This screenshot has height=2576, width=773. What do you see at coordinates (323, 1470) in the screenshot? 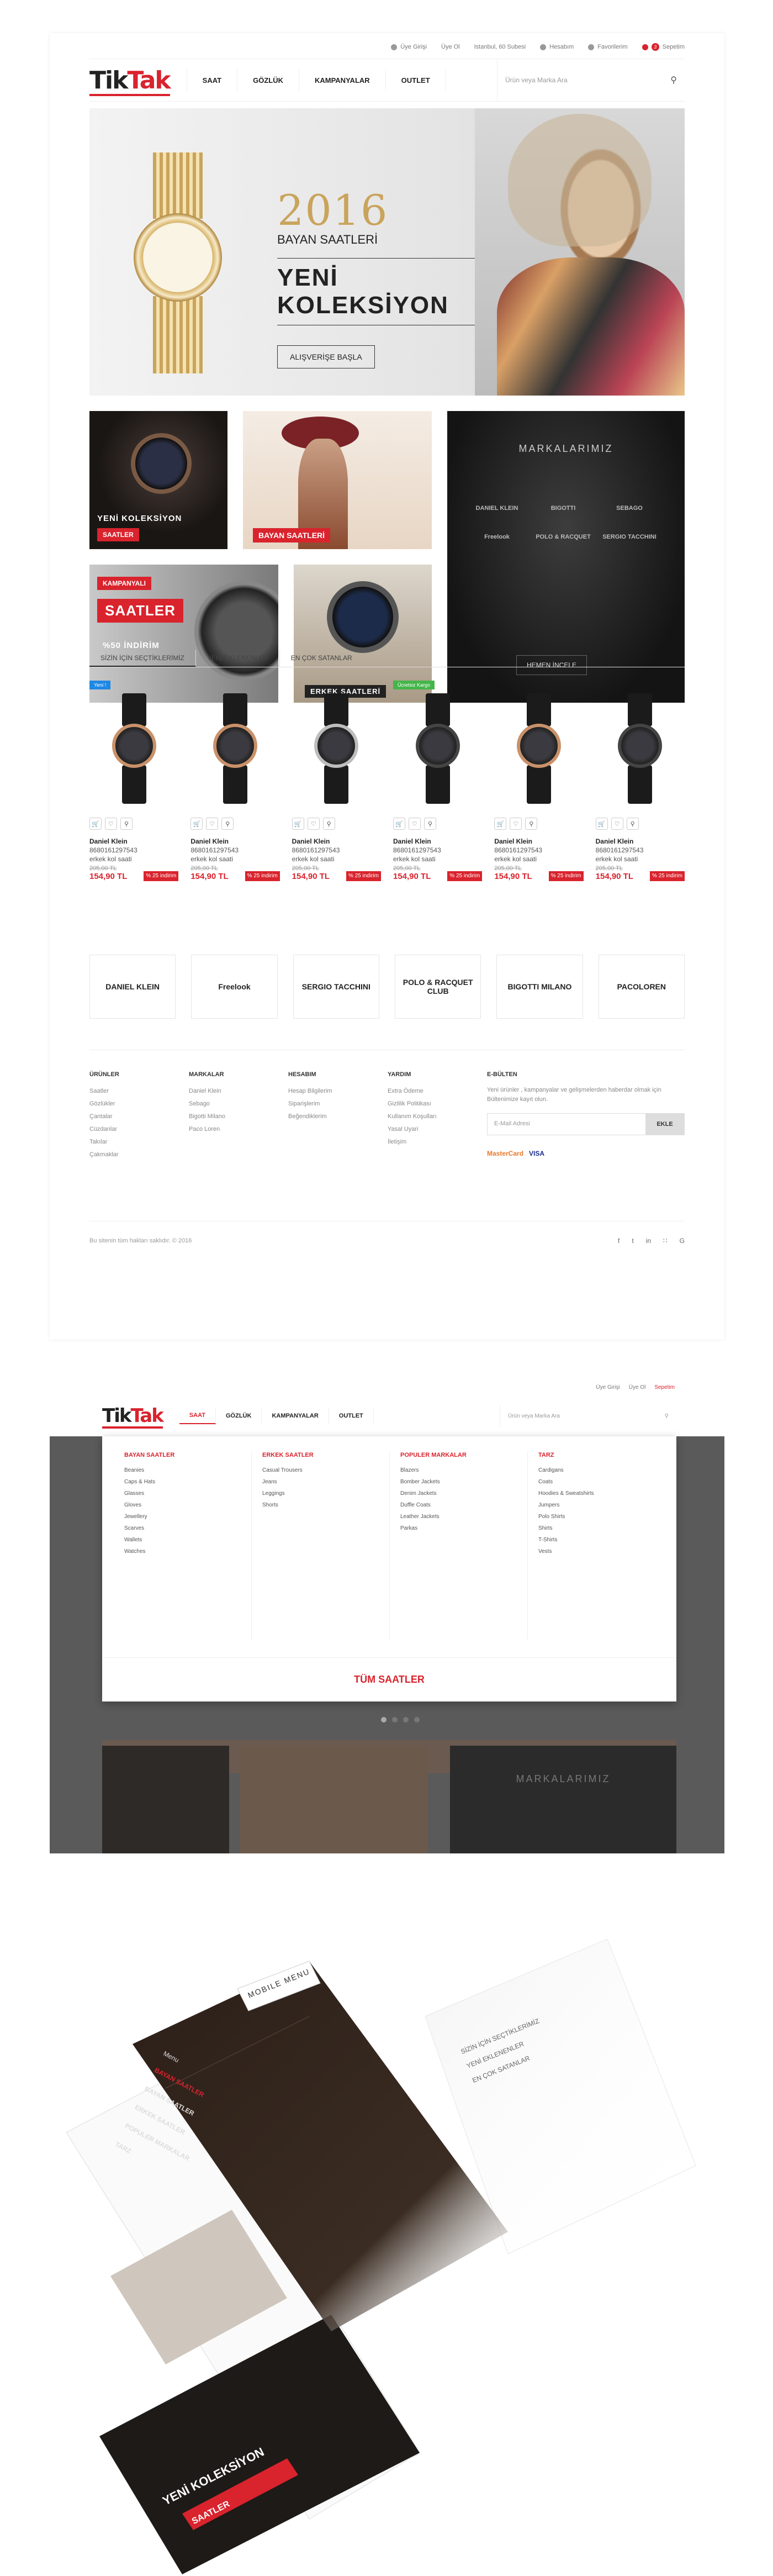
I see `mega-menu-link: Casual Trousers` at bounding box center [323, 1470].